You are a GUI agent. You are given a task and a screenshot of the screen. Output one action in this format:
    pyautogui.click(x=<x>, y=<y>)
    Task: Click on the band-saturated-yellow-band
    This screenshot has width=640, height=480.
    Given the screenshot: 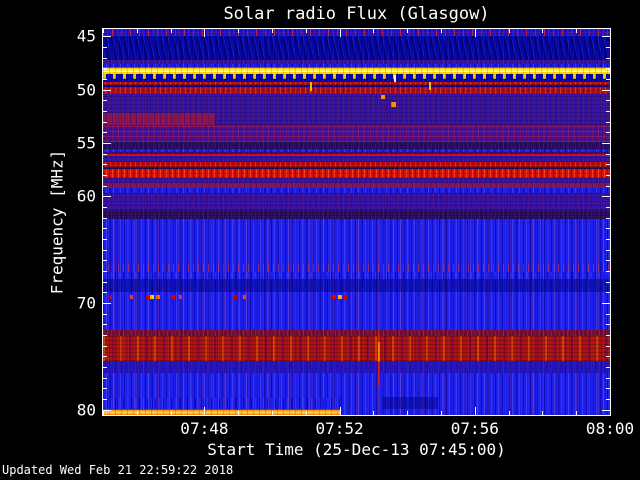 What is the action you would take?
    pyautogui.click(x=356, y=71)
    